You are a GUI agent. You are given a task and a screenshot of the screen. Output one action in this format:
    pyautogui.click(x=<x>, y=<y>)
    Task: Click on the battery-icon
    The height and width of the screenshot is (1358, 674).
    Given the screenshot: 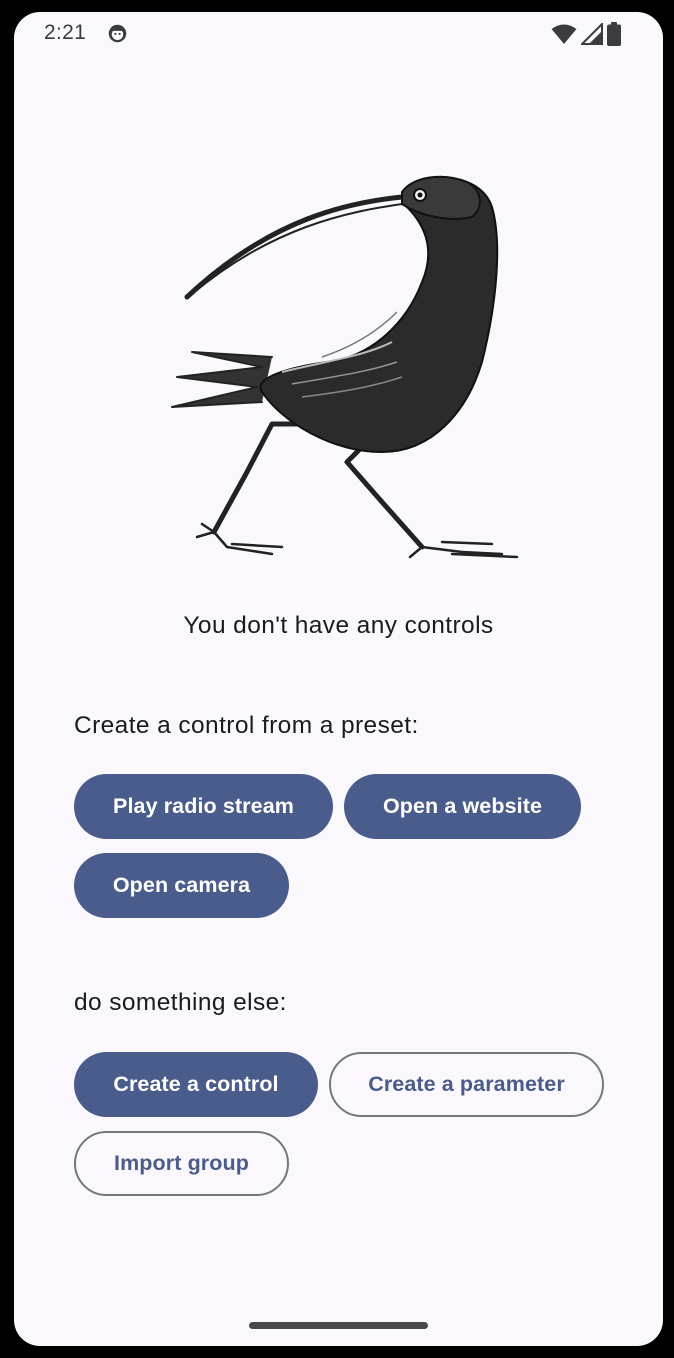 What is the action you would take?
    pyautogui.click(x=614, y=34)
    